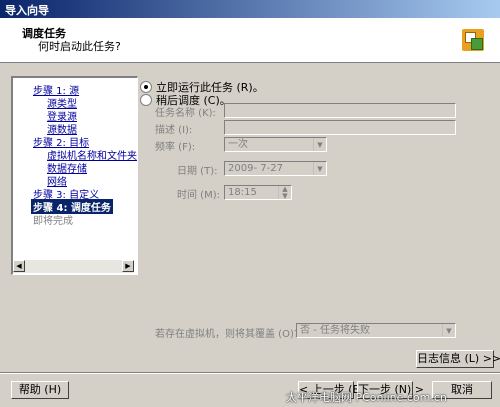 The image size is (500, 407). Describe the element at coordinates (258, 192) in the screenshot. I see `time-stepper: 18:15 ▲ ▼` at that location.